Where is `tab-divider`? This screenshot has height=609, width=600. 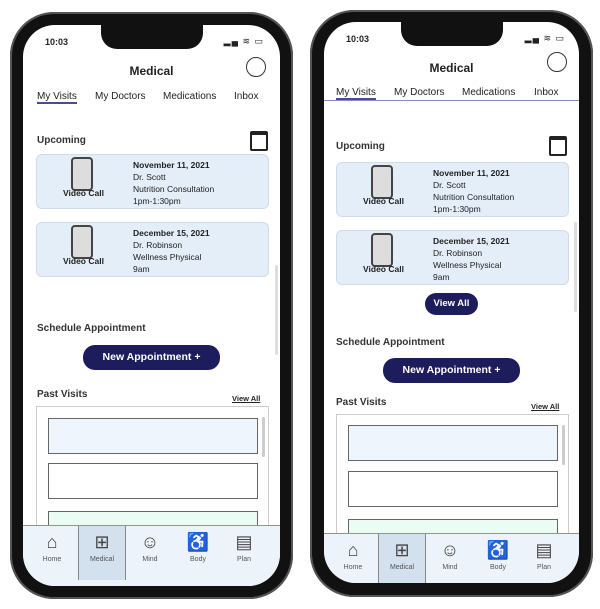
tab-divider is located at coordinates (451, 100).